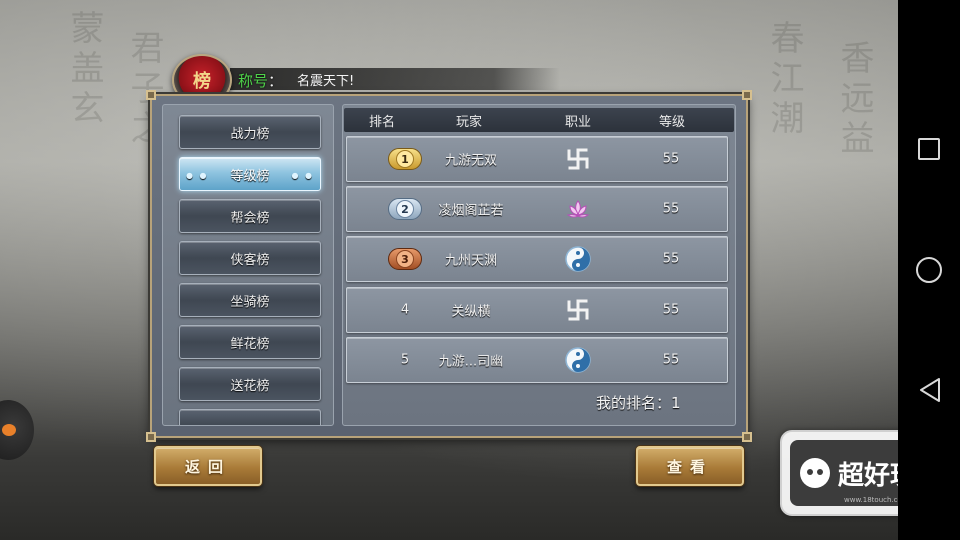 The image size is (960, 540). Describe the element at coordinates (784, 80) in the screenshot. I see `background-calligraphy: 春江潮` at that location.